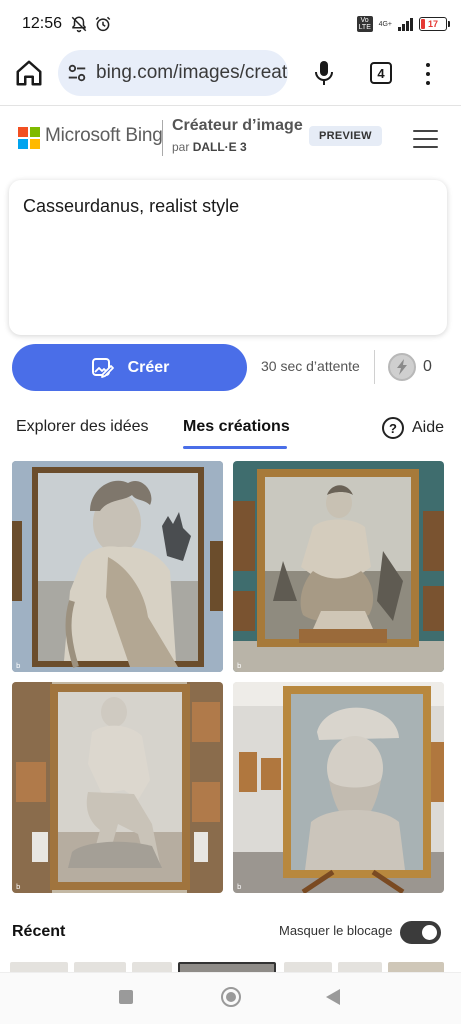  Describe the element at coordinates (228, 206) in the screenshot. I see `prompt-text: Casseurdanus, realist style` at that location.